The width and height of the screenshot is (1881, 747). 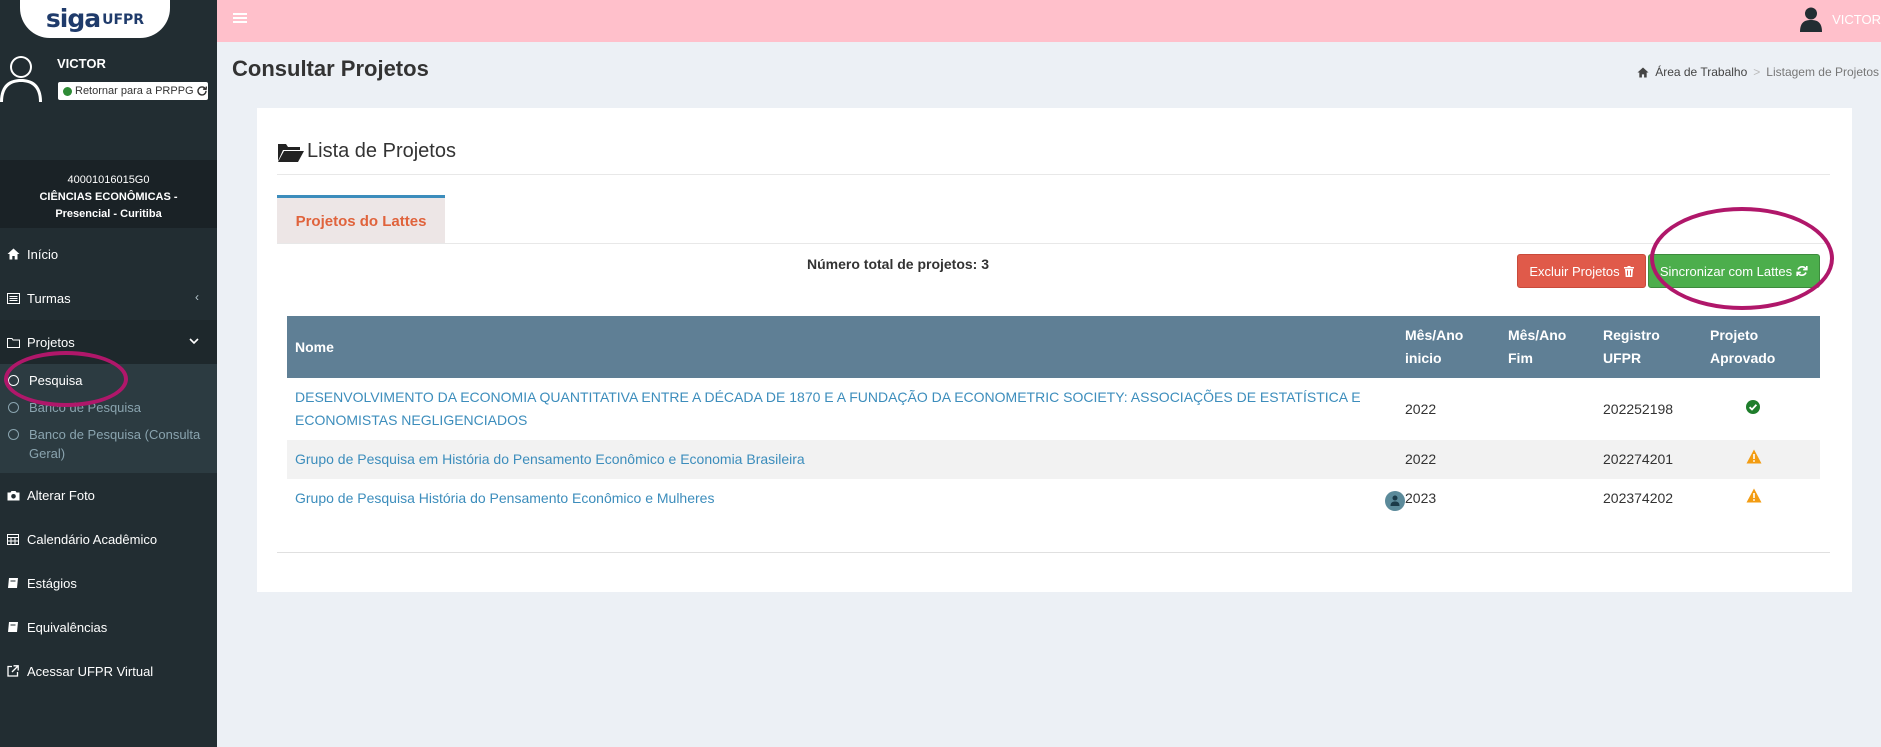 I want to click on col-header-inicio: Mês/Ano inicio, so click(x=1434, y=346).